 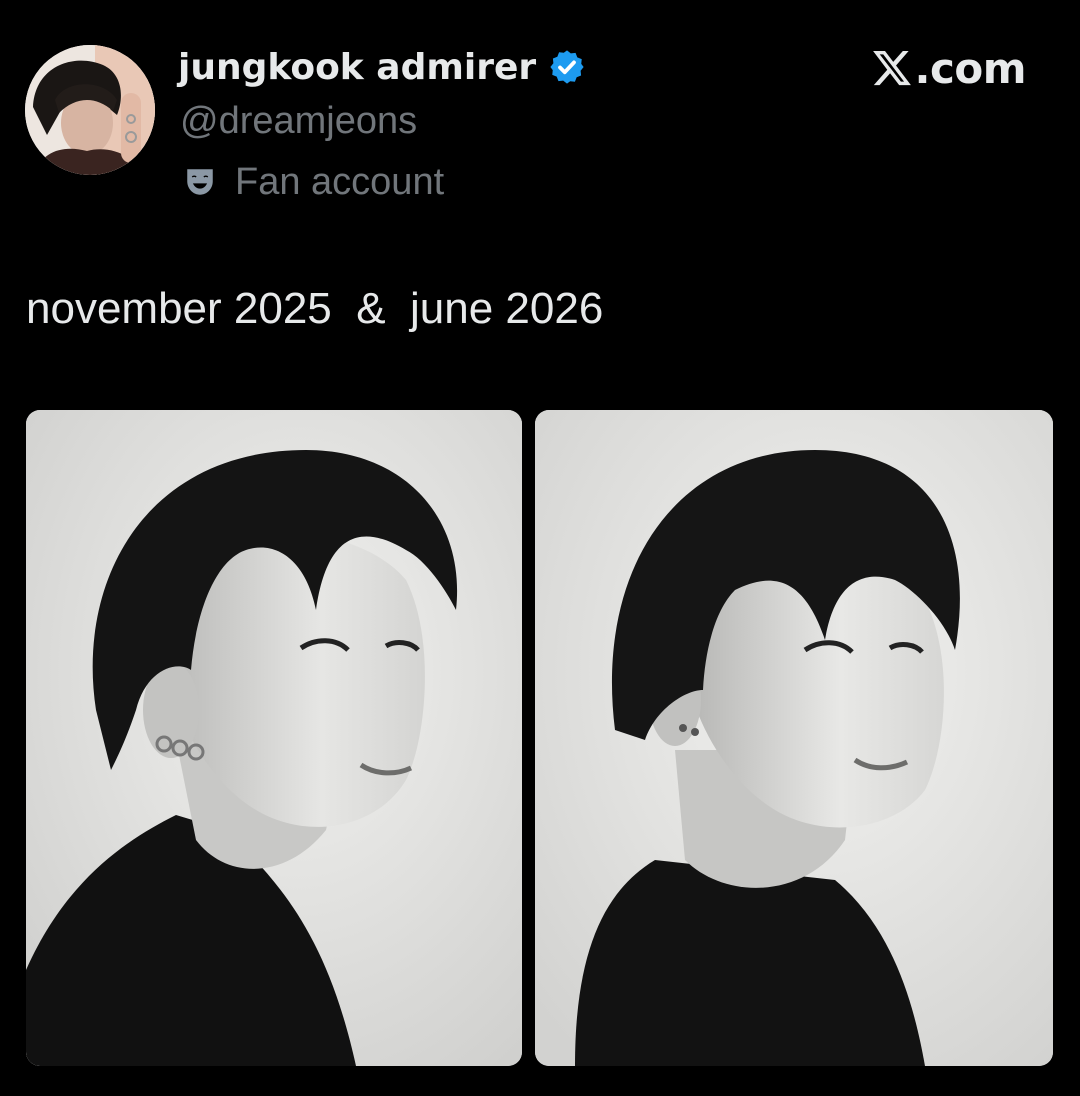 I want to click on author-avatar, so click(x=90, y=110).